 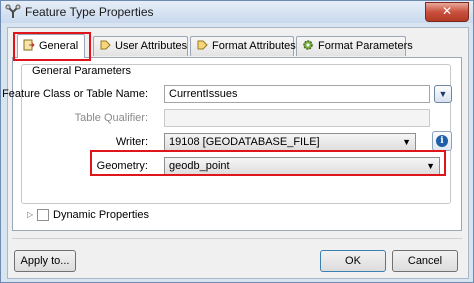 I want to click on geometry-label: Geometry:, so click(x=122, y=166).